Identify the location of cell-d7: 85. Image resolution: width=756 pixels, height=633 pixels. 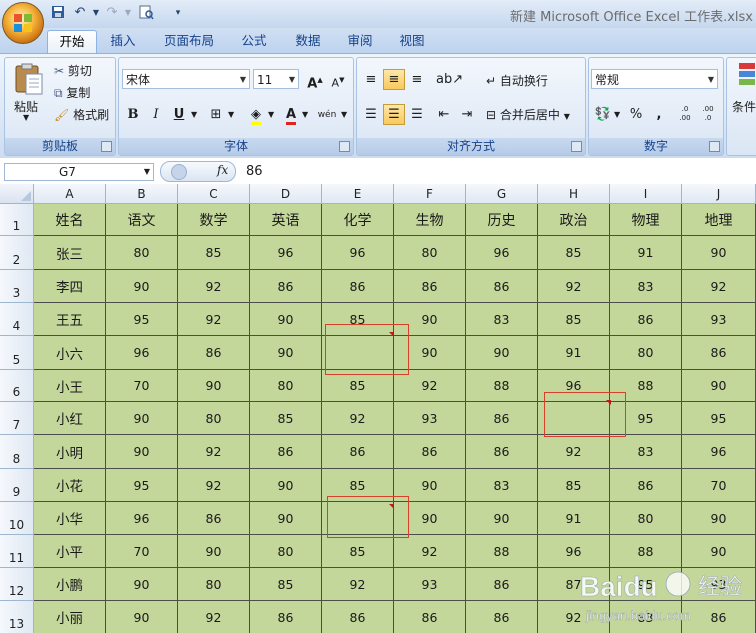
(286, 418).